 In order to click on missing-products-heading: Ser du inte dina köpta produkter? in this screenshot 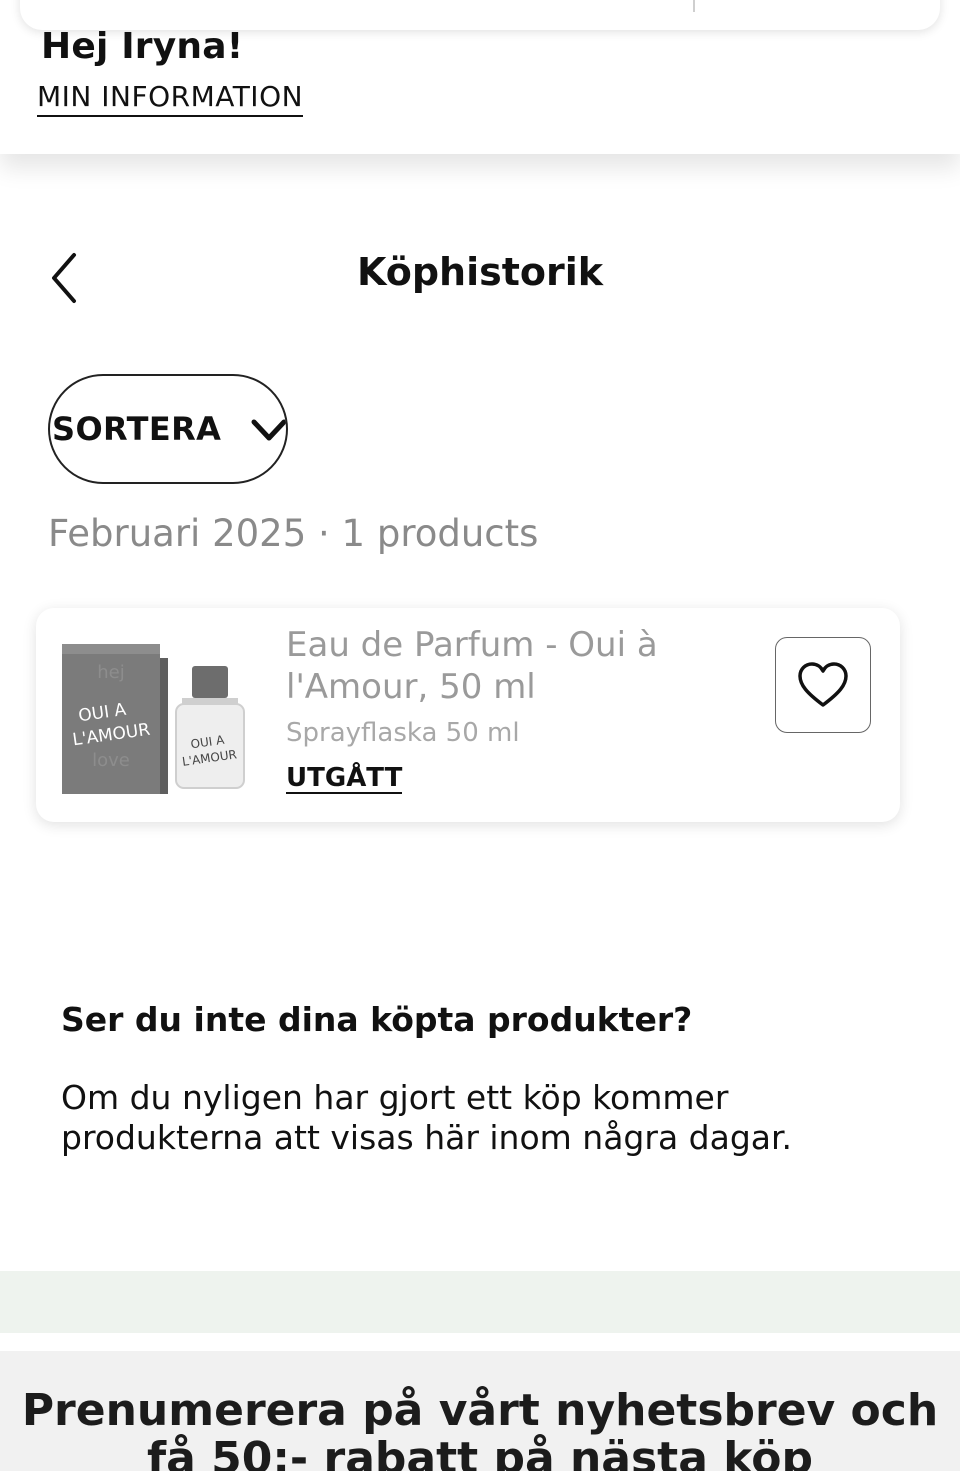, I will do `click(377, 1019)`.